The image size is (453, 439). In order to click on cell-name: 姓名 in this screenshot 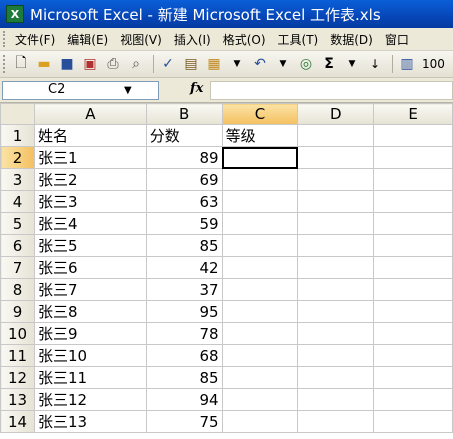, I will do `click(90, 135)`.